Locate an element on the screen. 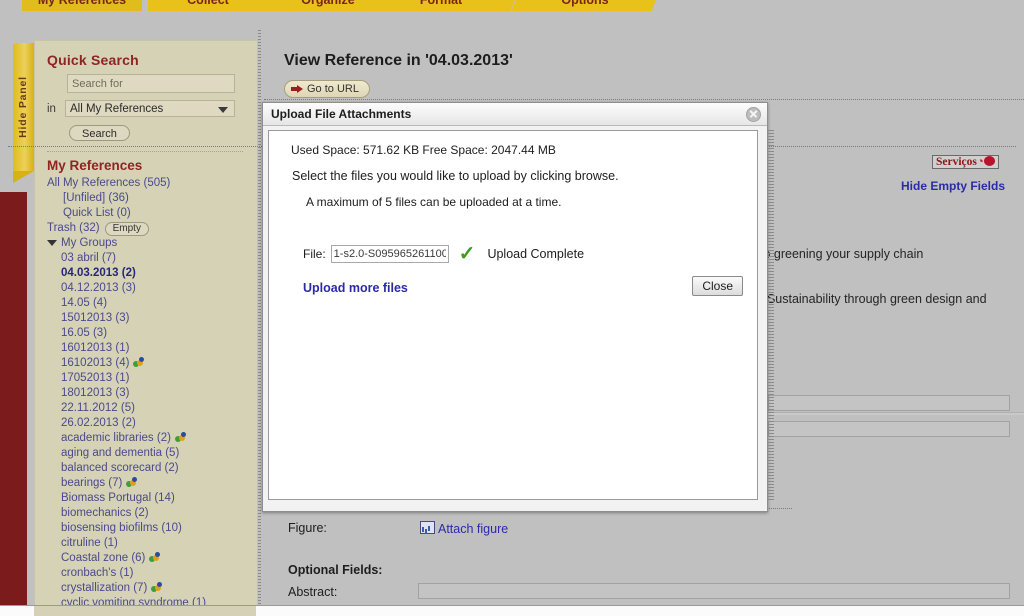 Image resolution: width=1024 pixels, height=616 pixels. tree-item-all-my-references: All My References (505) is located at coordinates (146, 183).